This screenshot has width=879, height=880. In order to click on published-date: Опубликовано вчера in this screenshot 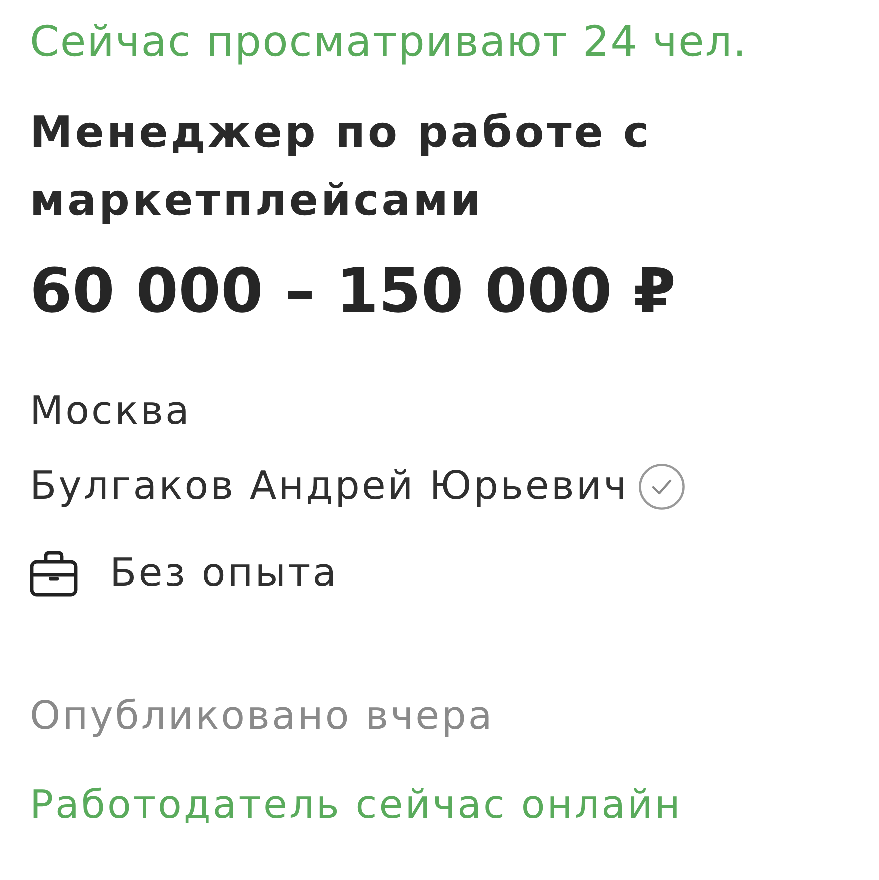, I will do `click(262, 717)`.